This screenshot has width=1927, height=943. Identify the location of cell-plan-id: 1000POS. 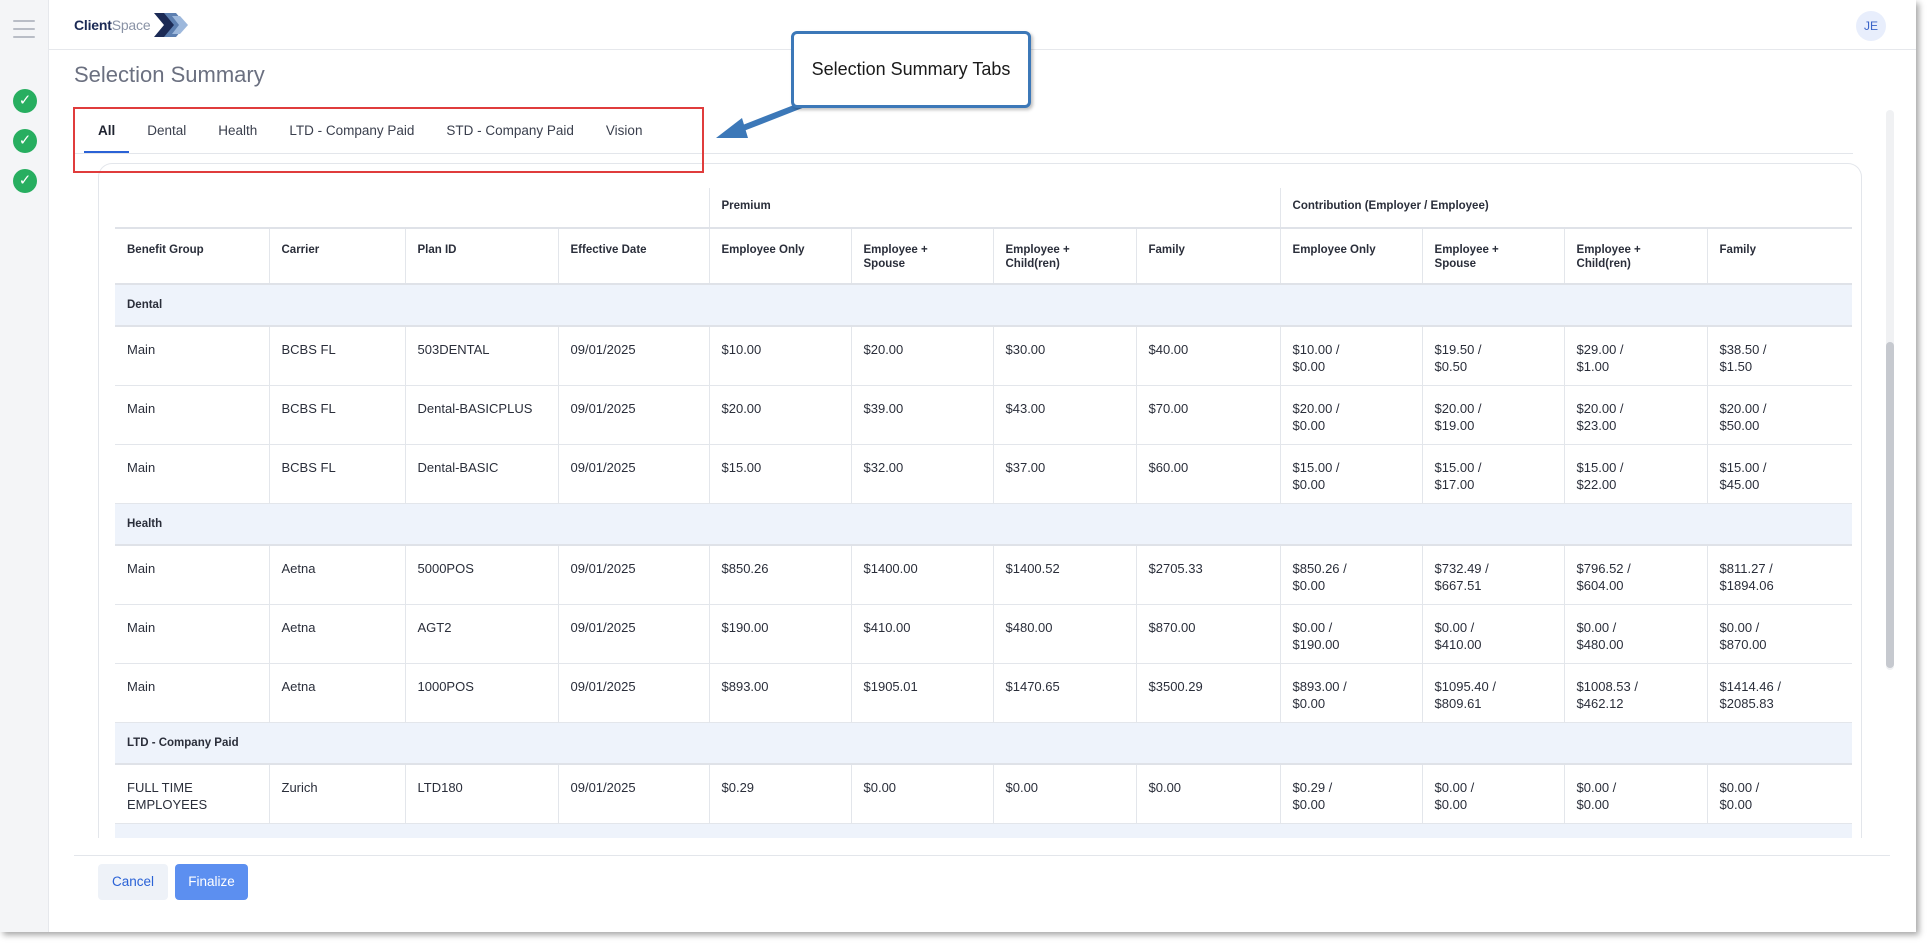
(482, 693).